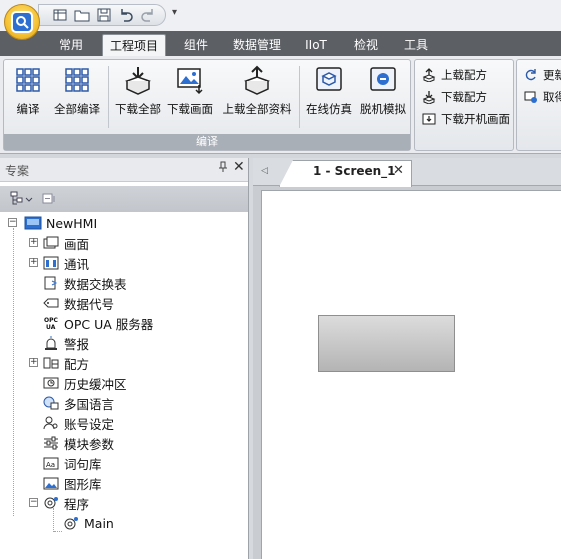 The width and height of the screenshot is (561, 559). I want to click on tree-item-label: 警报, so click(77, 344).